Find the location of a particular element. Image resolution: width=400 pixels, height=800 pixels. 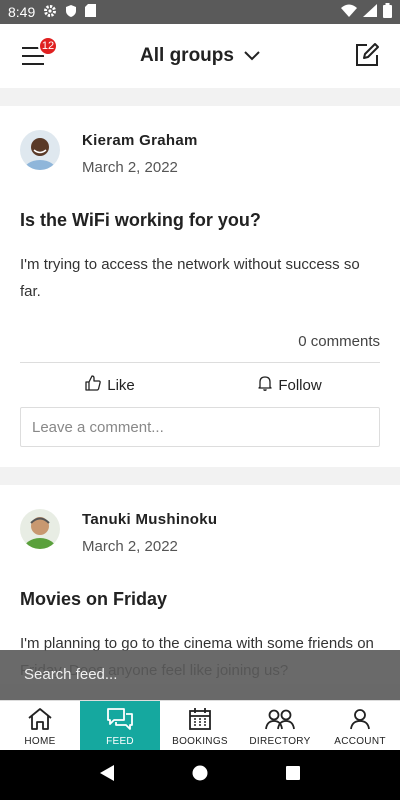

follow-button: Follow is located at coordinates (290, 385).